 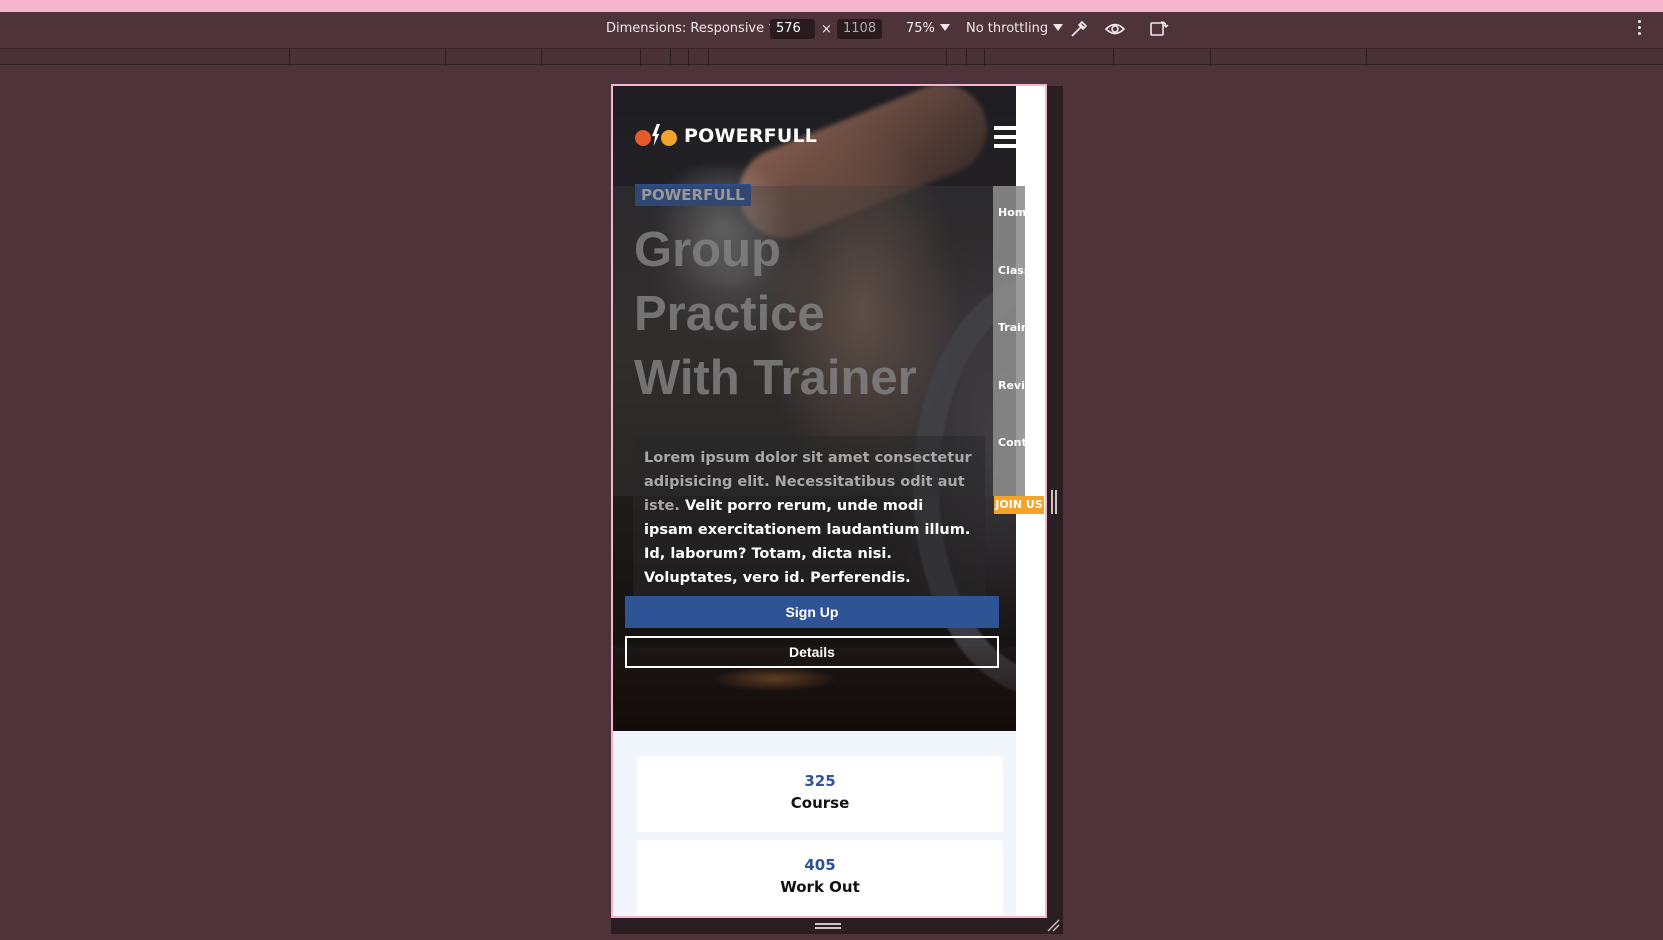 What do you see at coordinates (820, 887) in the screenshot?
I see `stat-label: Work Out` at bounding box center [820, 887].